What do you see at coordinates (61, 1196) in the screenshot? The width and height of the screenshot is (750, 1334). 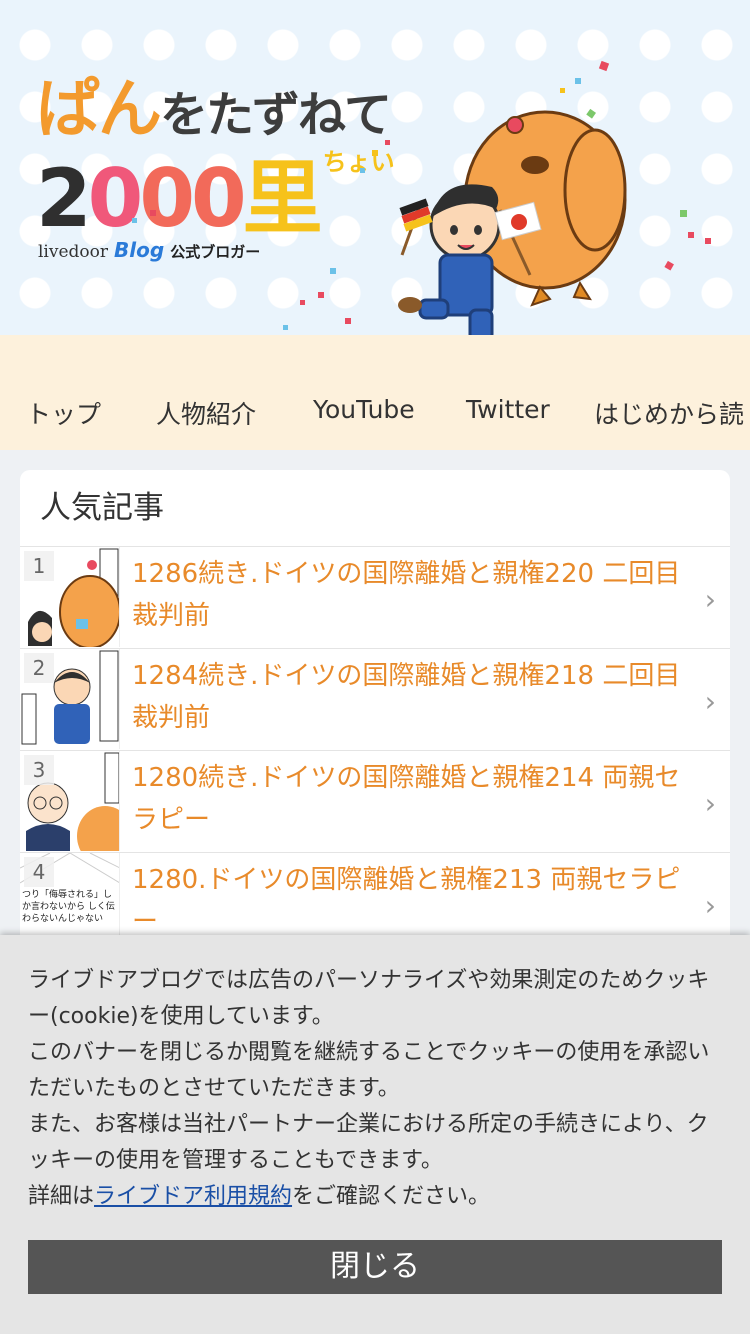 I see `cookie-detail-prefix: 詳細は` at bounding box center [61, 1196].